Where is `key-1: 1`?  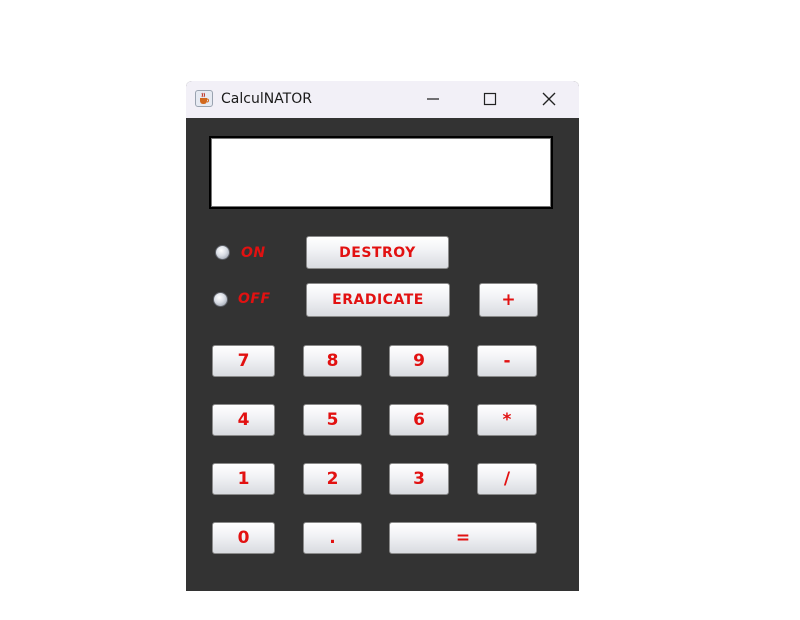
key-1: 1 is located at coordinates (243, 479).